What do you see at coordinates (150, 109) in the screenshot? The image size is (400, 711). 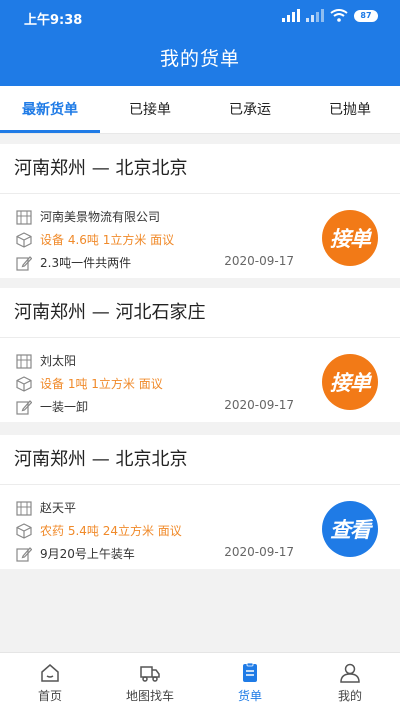 I see `tab-accepted: 已接单` at bounding box center [150, 109].